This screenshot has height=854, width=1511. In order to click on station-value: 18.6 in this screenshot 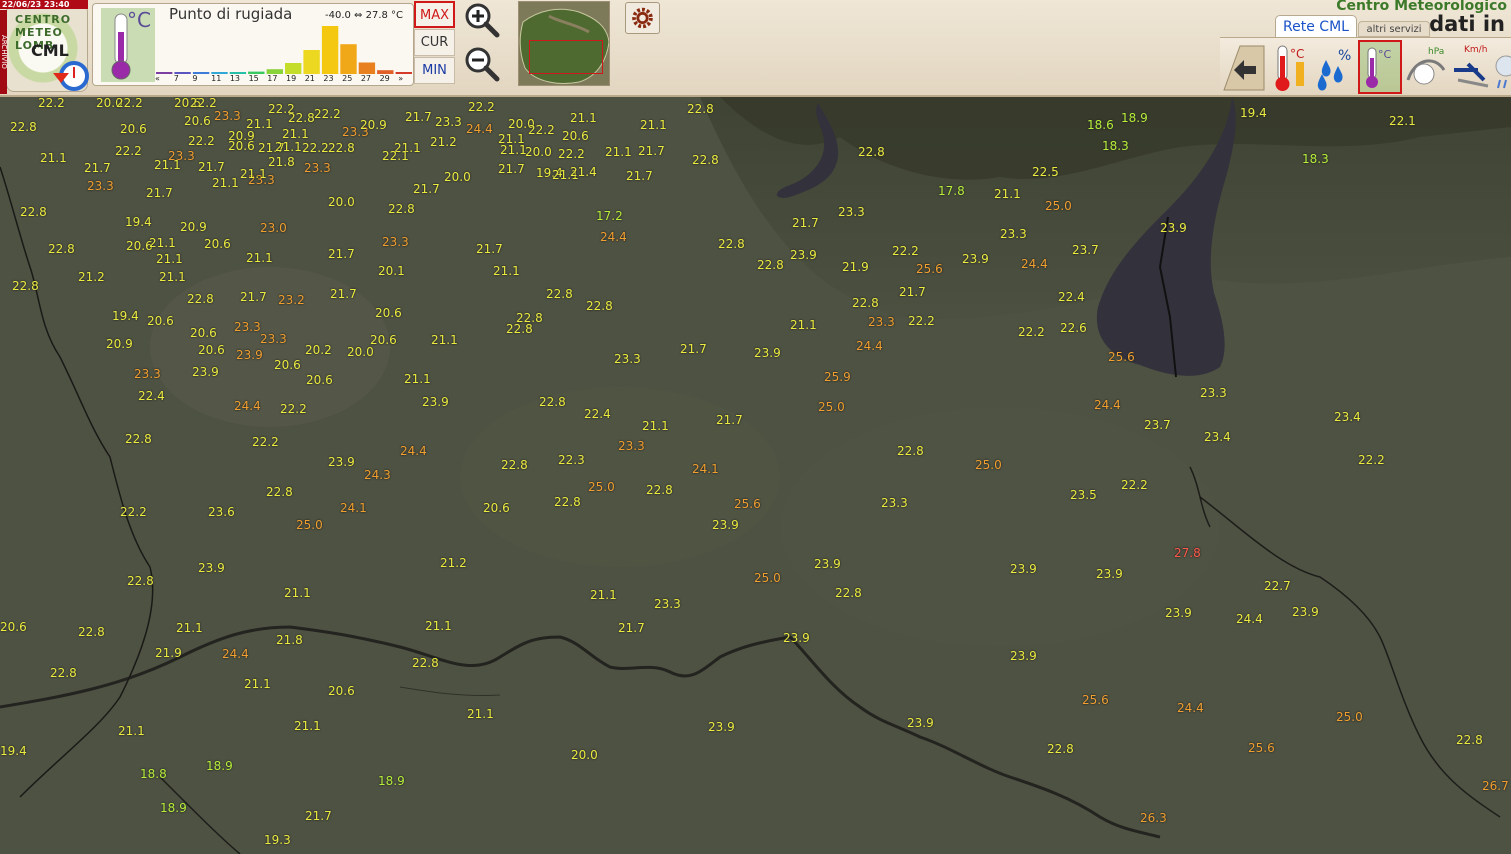, I will do `click(1100, 125)`.